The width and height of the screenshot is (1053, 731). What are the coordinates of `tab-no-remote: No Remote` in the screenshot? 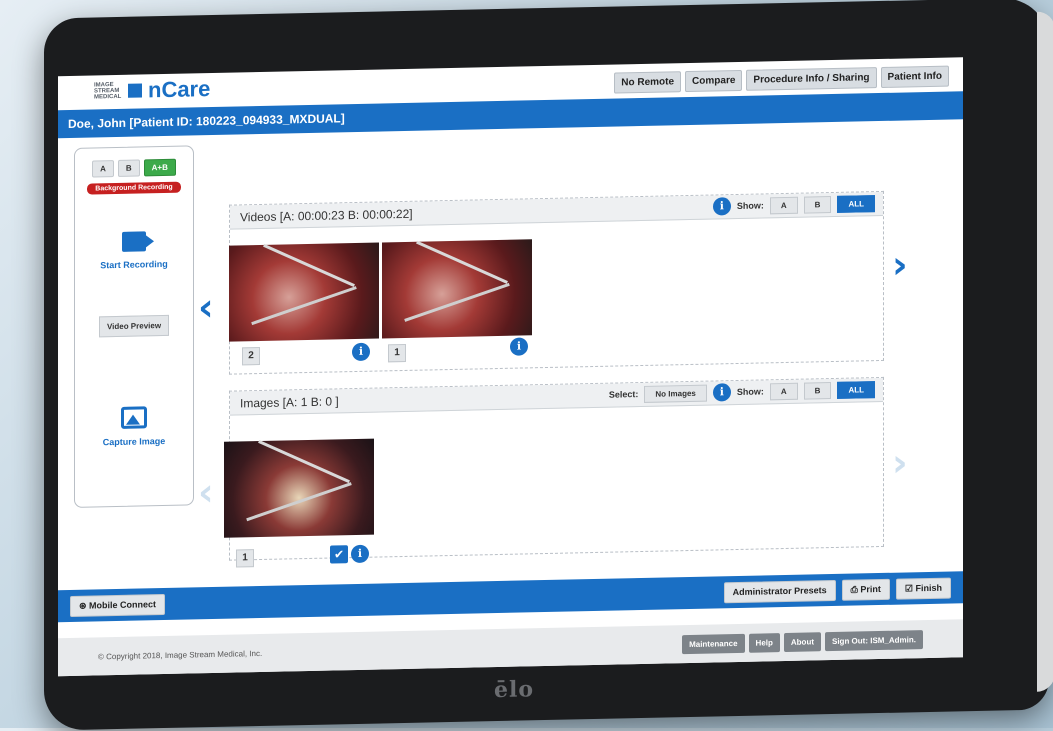 It's located at (648, 82).